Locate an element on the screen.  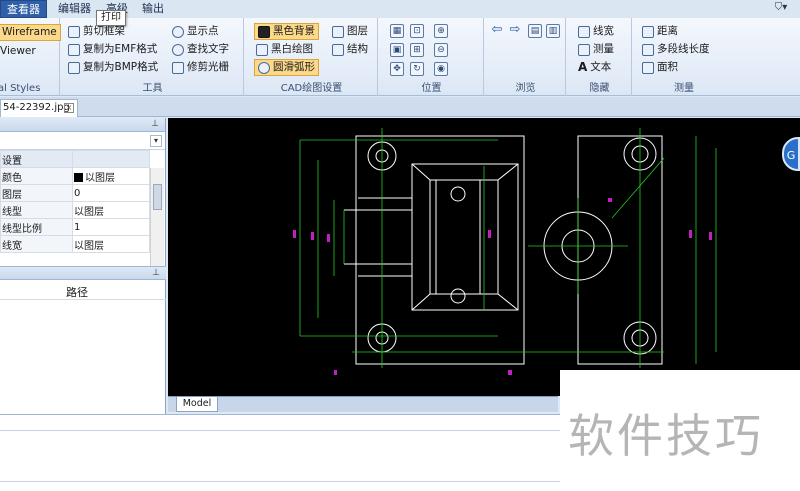
fit-icon: ▣ is located at coordinates (397, 50).